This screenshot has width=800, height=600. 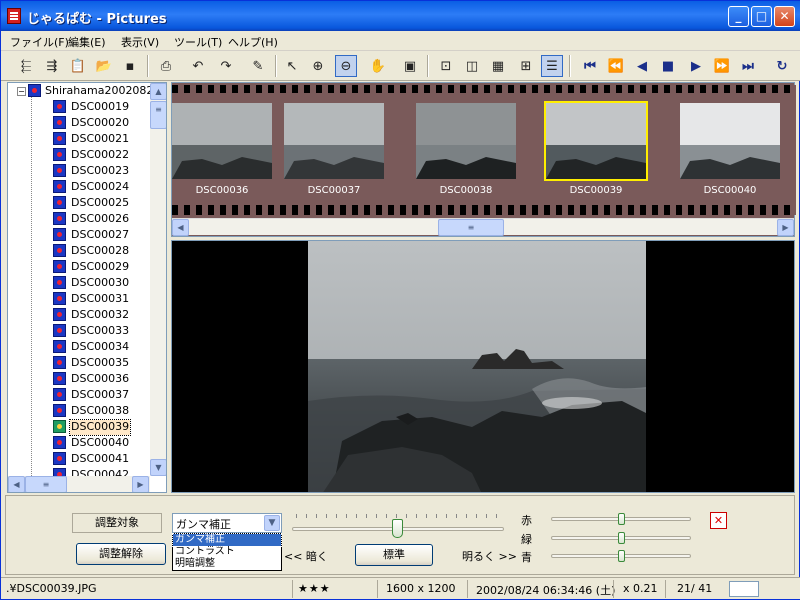 What do you see at coordinates (227, 540) in the screenshot?
I see `option-gamma: ガンマ補正` at bounding box center [227, 540].